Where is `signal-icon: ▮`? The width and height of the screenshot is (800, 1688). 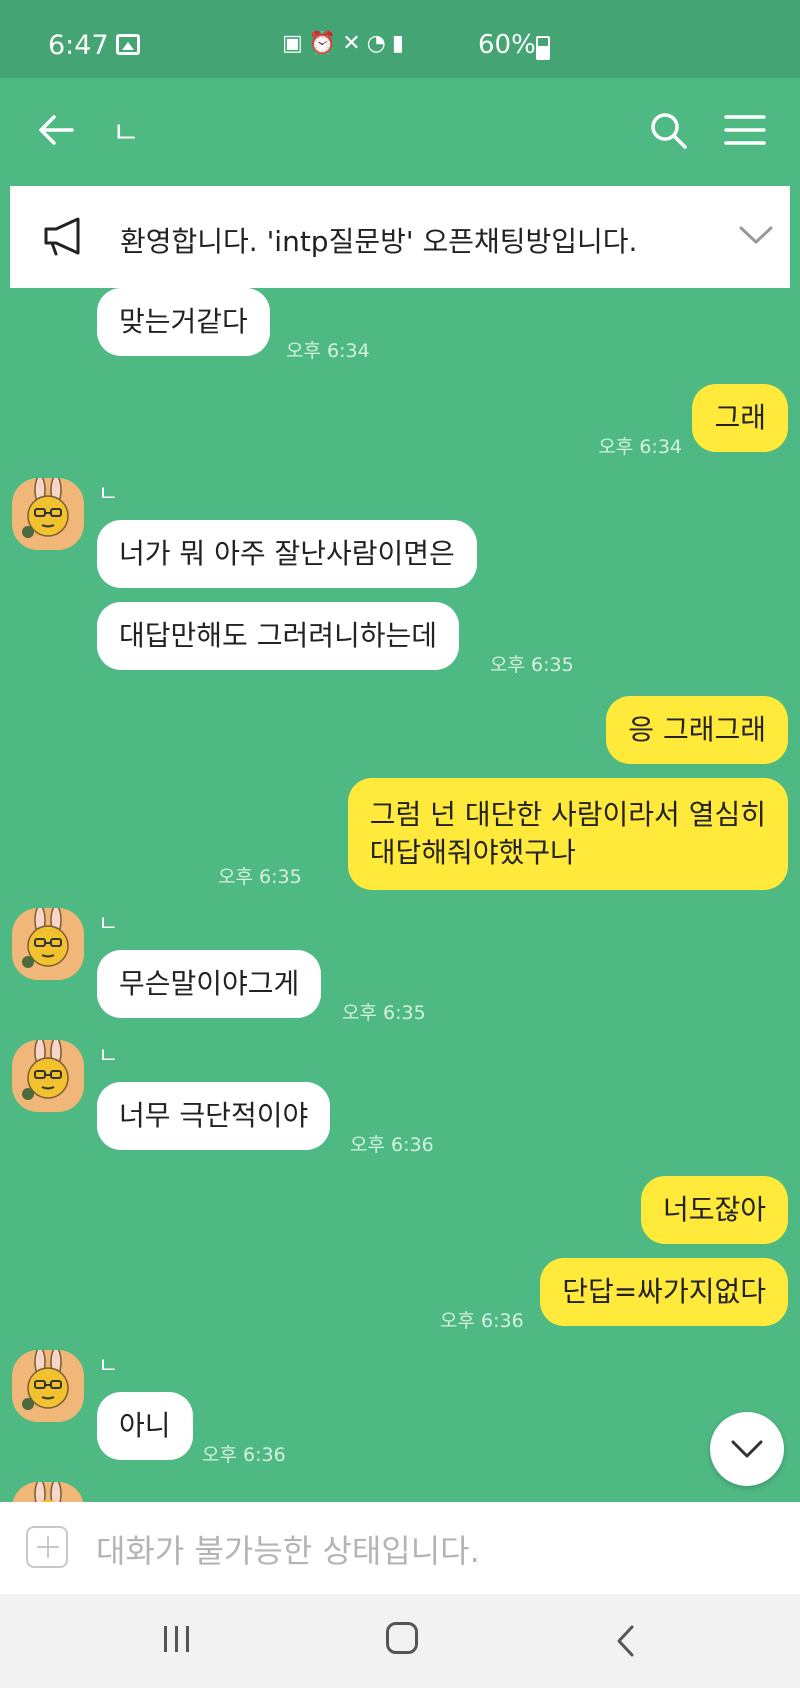 signal-icon: ▮ is located at coordinates (400, 43).